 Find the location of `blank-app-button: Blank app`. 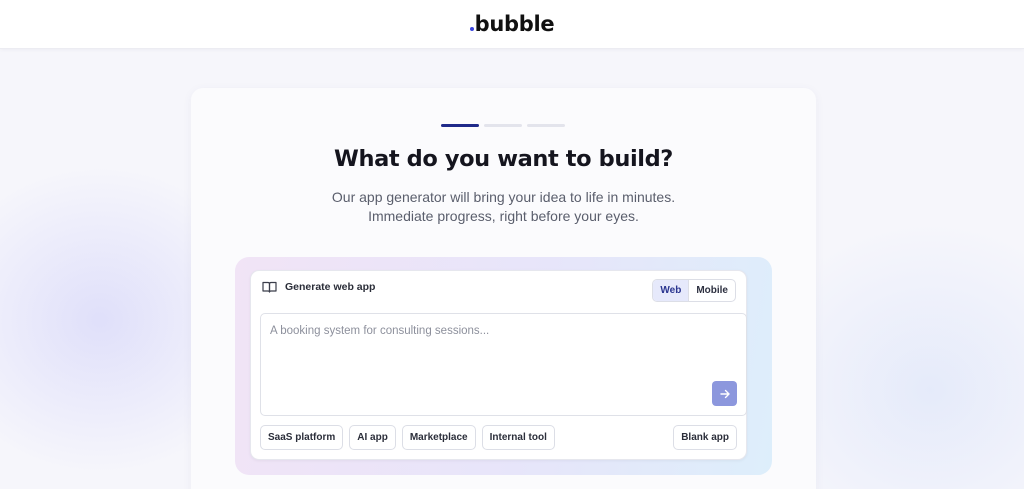

blank-app-button: Blank app is located at coordinates (705, 437).